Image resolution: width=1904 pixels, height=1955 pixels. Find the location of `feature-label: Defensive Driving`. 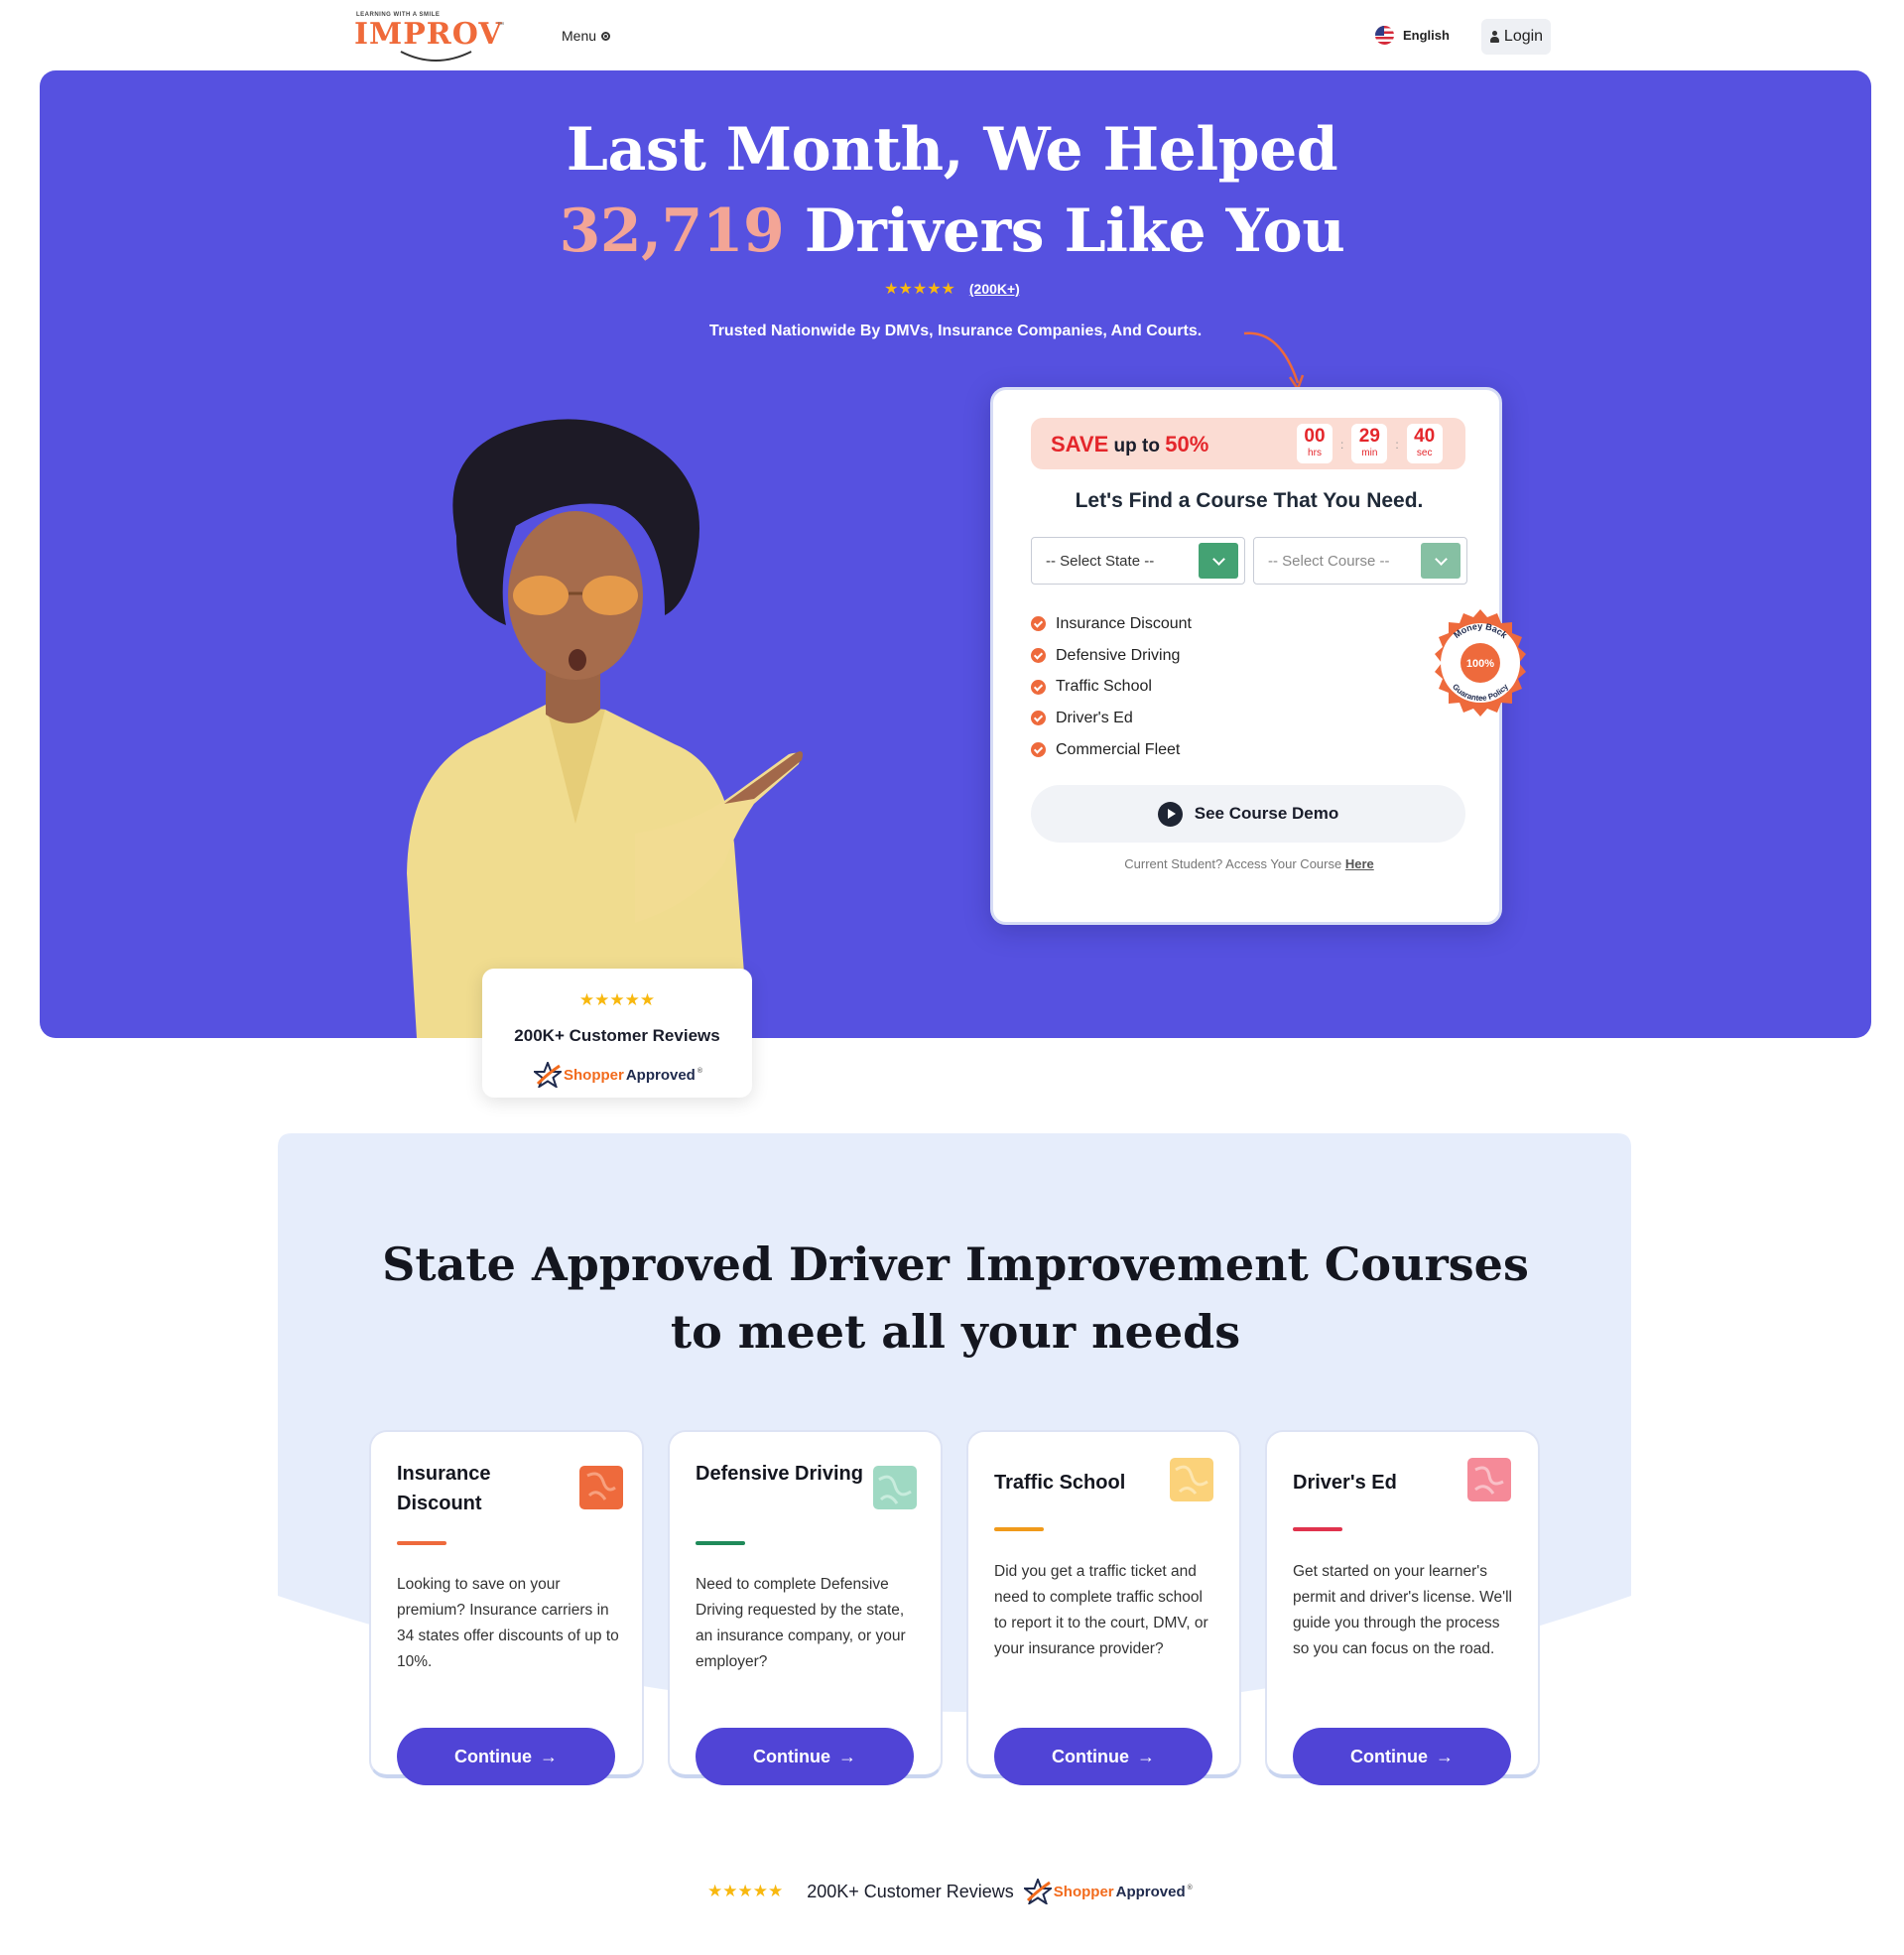

feature-label: Defensive Driving is located at coordinates (1118, 655).